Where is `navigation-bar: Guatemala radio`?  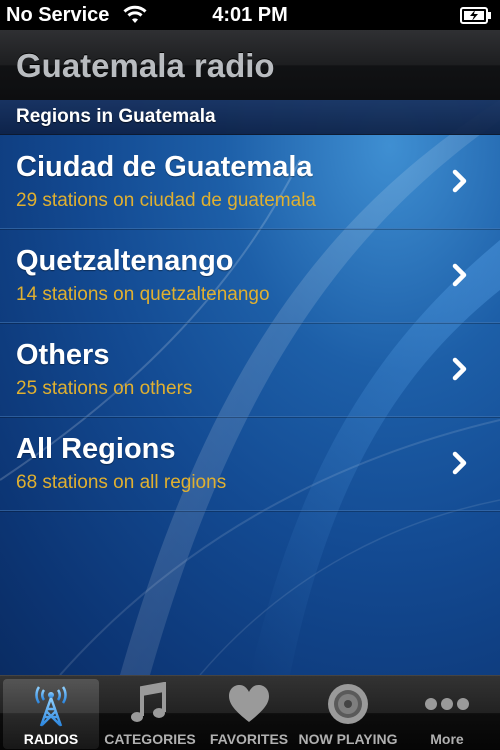
navigation-bar: Guatemala radio is located at coordinates (250, 65).